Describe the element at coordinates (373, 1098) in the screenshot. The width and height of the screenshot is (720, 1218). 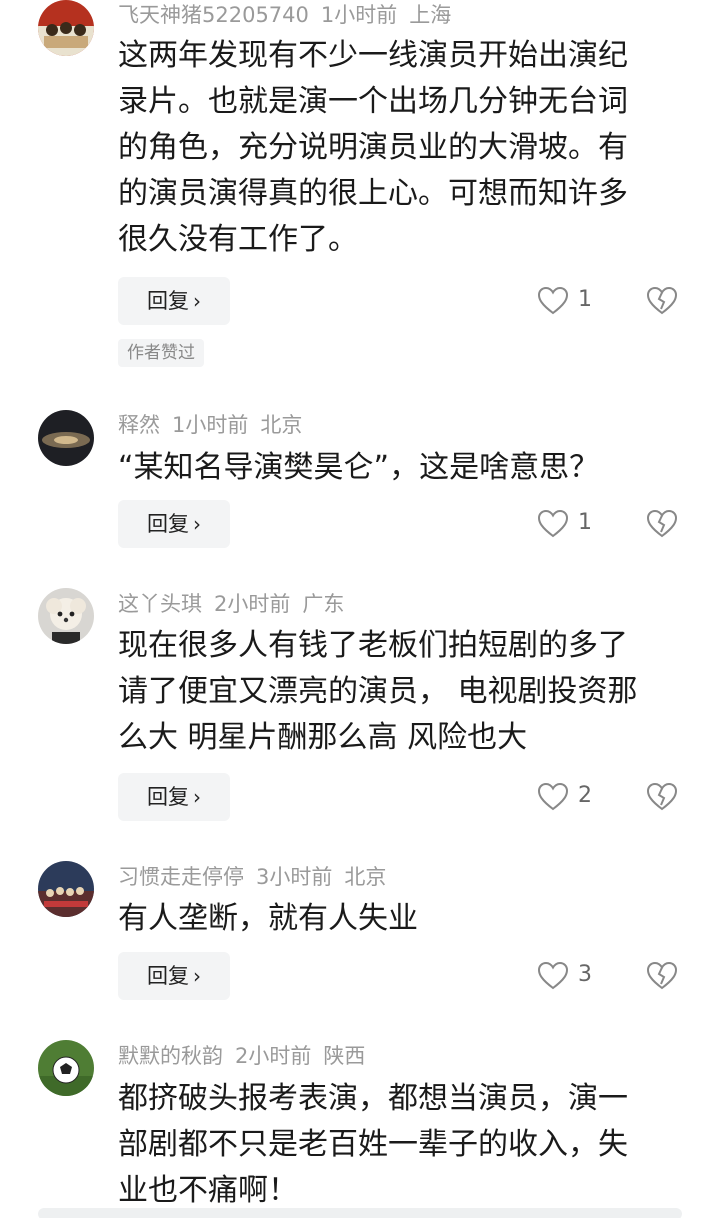
I see `comment-line: 都挤破头报考表演，都想当演员，演一` at that location.